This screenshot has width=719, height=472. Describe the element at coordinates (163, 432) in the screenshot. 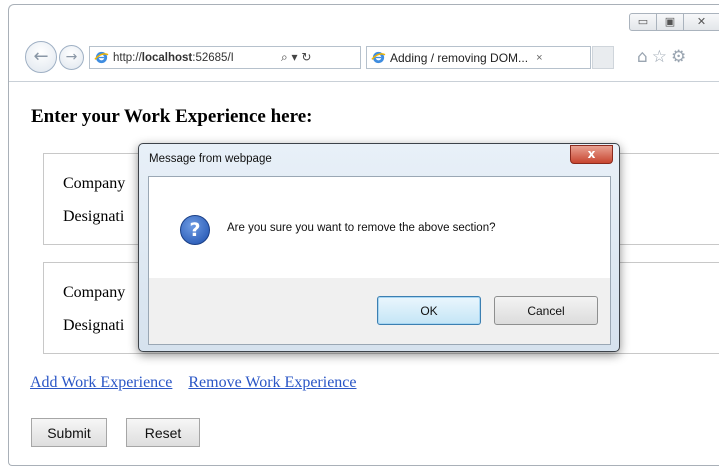

I see `reset-button: Reset` at that location.